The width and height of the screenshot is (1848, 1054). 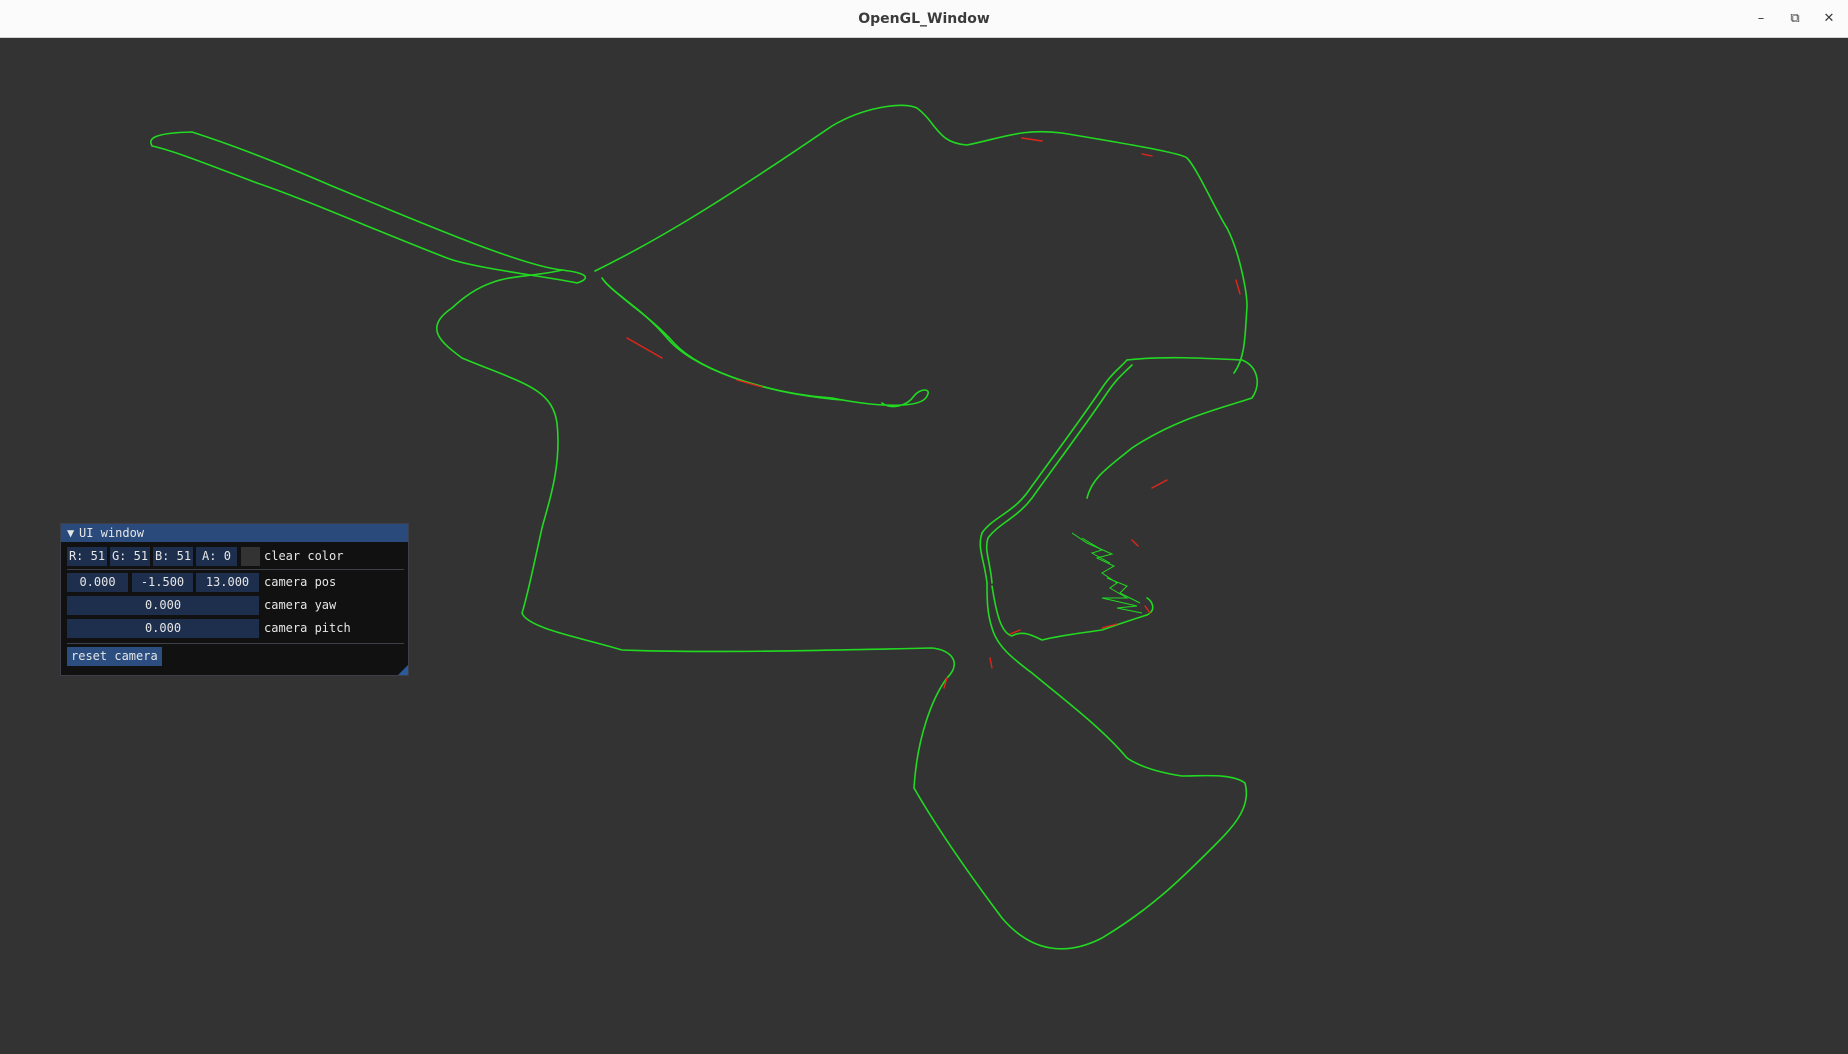 I want to click on triangle-down-icon: ▼, so click(x=73, y=533).